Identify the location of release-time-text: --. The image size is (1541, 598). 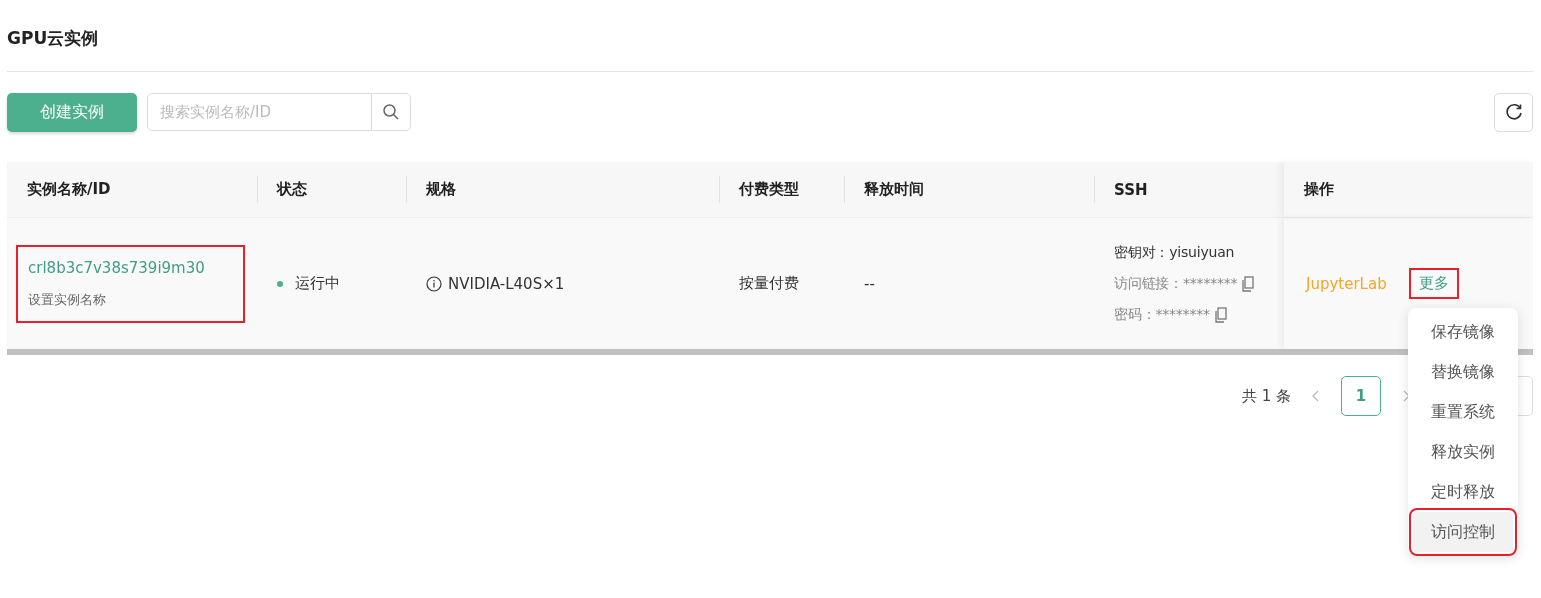
(869, 283).